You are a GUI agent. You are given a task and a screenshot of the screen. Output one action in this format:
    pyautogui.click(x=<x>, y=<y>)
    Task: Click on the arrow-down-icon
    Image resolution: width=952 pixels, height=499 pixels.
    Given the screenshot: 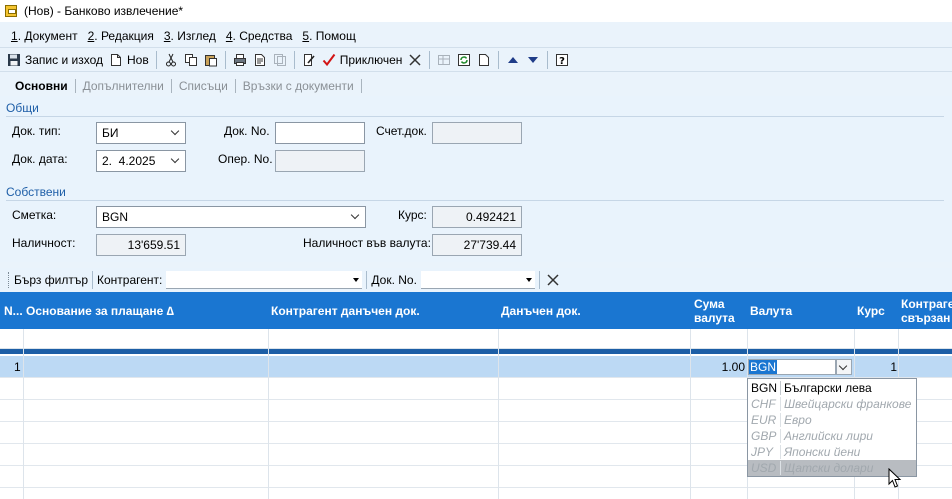 What is the action you would take?
    pyautogui.click(x=533, y=60)
    